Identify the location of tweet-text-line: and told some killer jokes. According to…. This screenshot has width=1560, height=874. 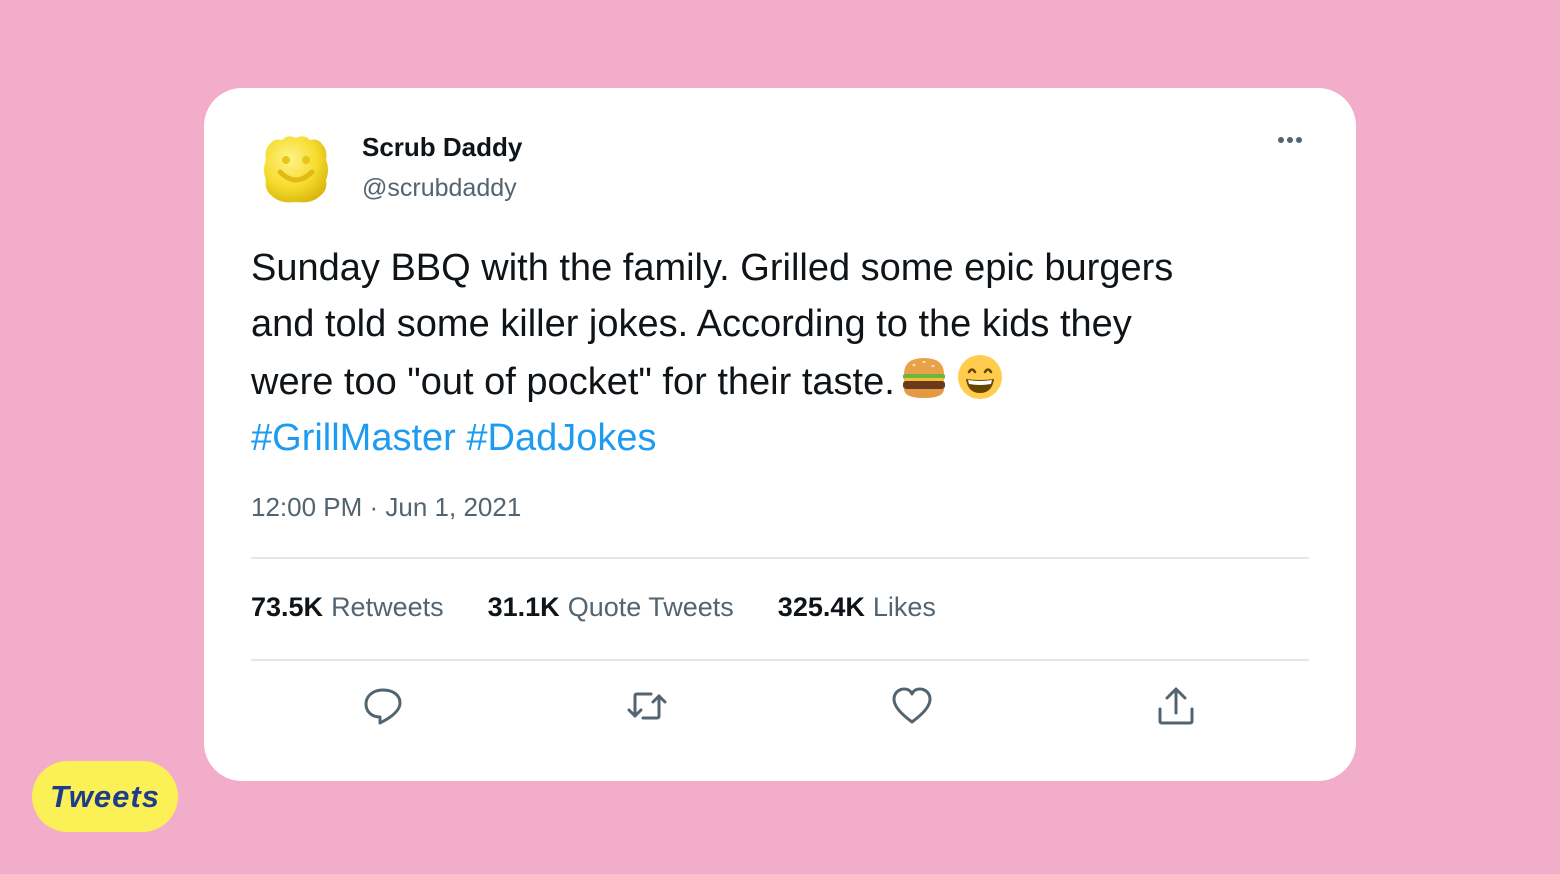
(691, 324).